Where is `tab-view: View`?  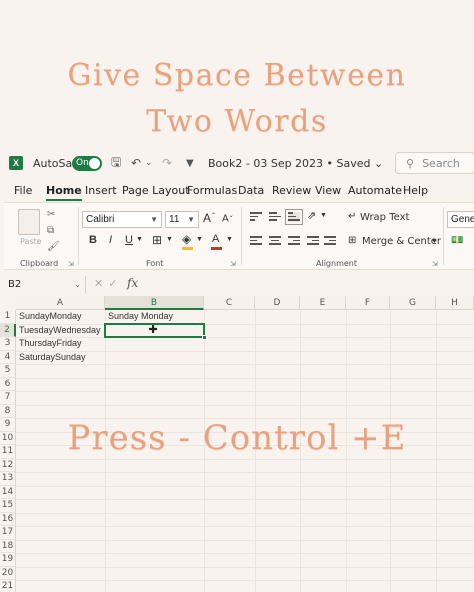
tab-view: View is located at coordinates (328, 190).